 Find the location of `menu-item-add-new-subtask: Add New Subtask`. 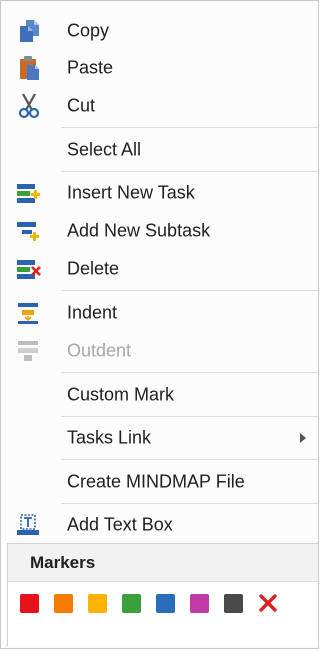

menu-item-add-new-subtask: Add New Subtask is located at coordinates (159, 231).